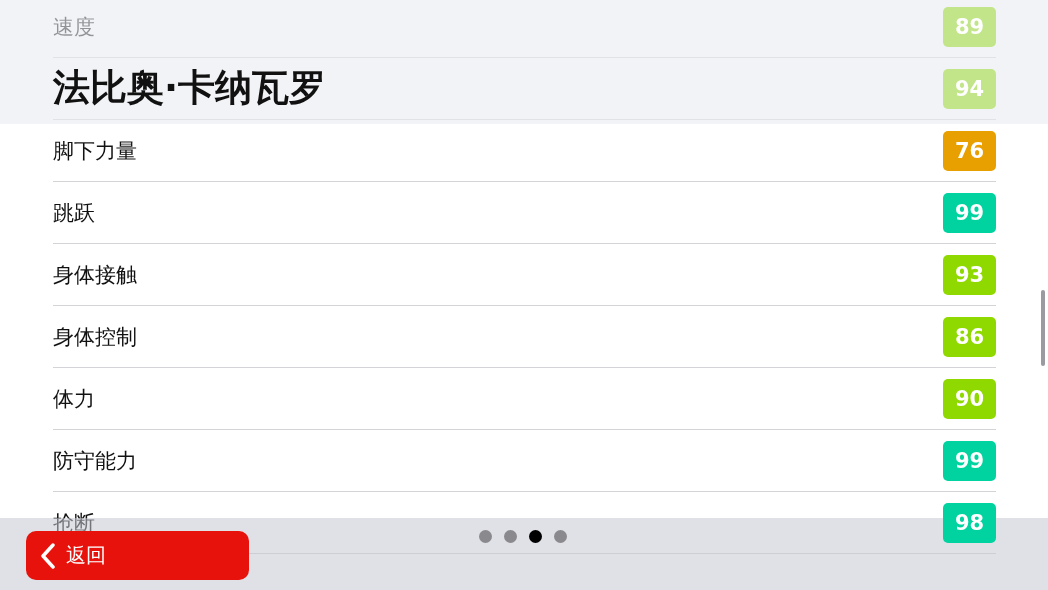 The width and height of the screenshot is (1048, 590). Describe the element at coordinates (95, 151) in the screenshot. I see `stat-label: 脚下力量` at that location.